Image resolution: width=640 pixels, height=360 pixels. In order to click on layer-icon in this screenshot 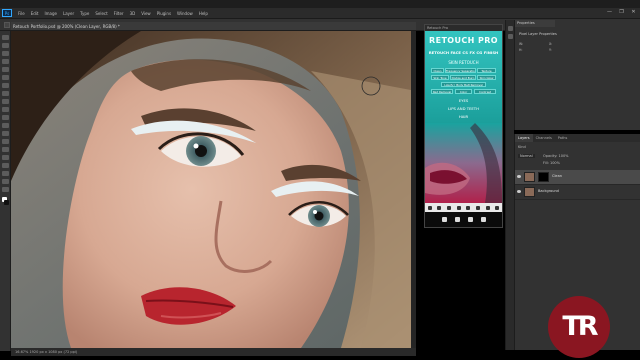, I will do `click(439, 207)`.